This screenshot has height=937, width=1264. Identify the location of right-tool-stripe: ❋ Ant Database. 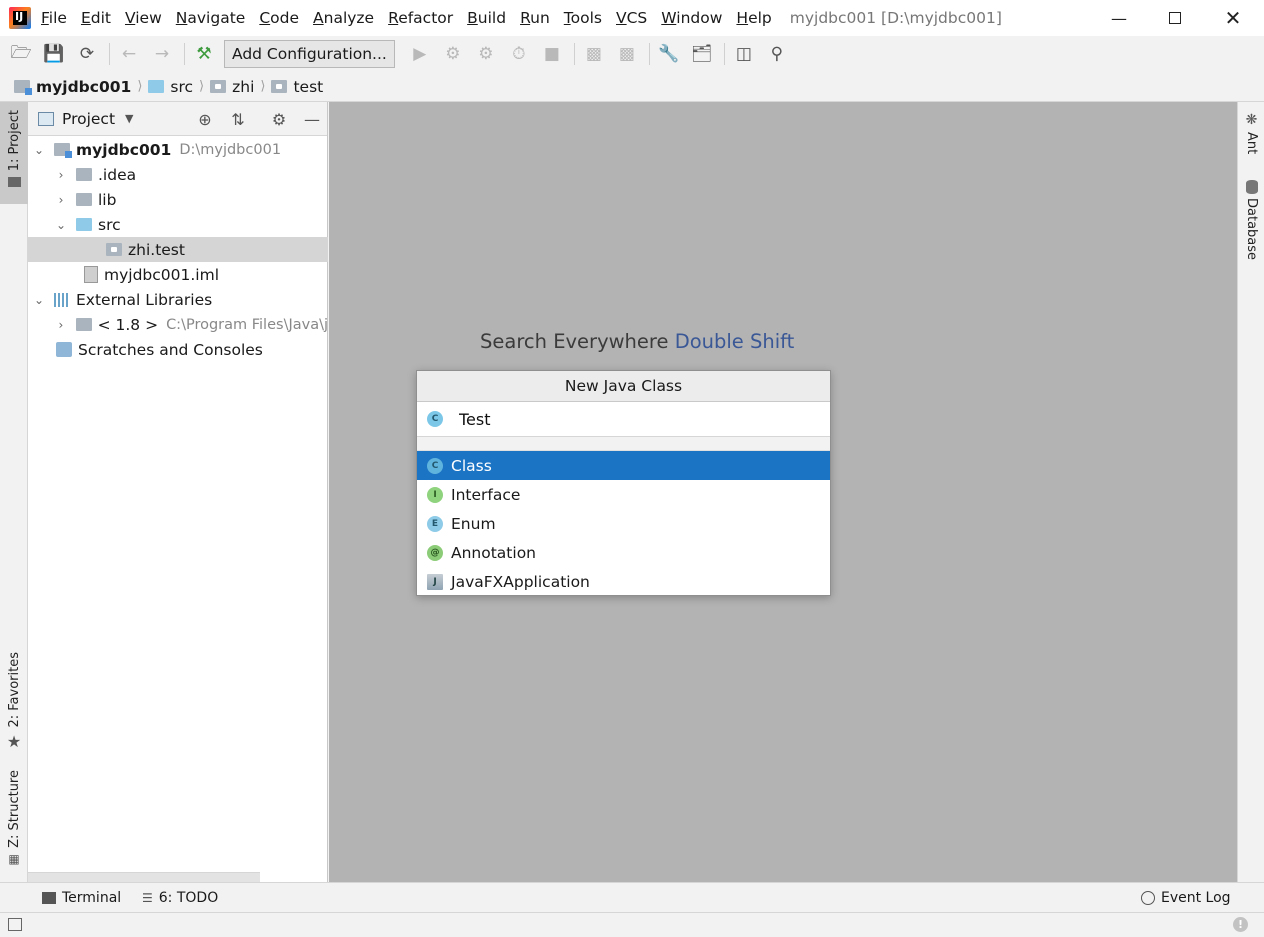
(1250, 492).